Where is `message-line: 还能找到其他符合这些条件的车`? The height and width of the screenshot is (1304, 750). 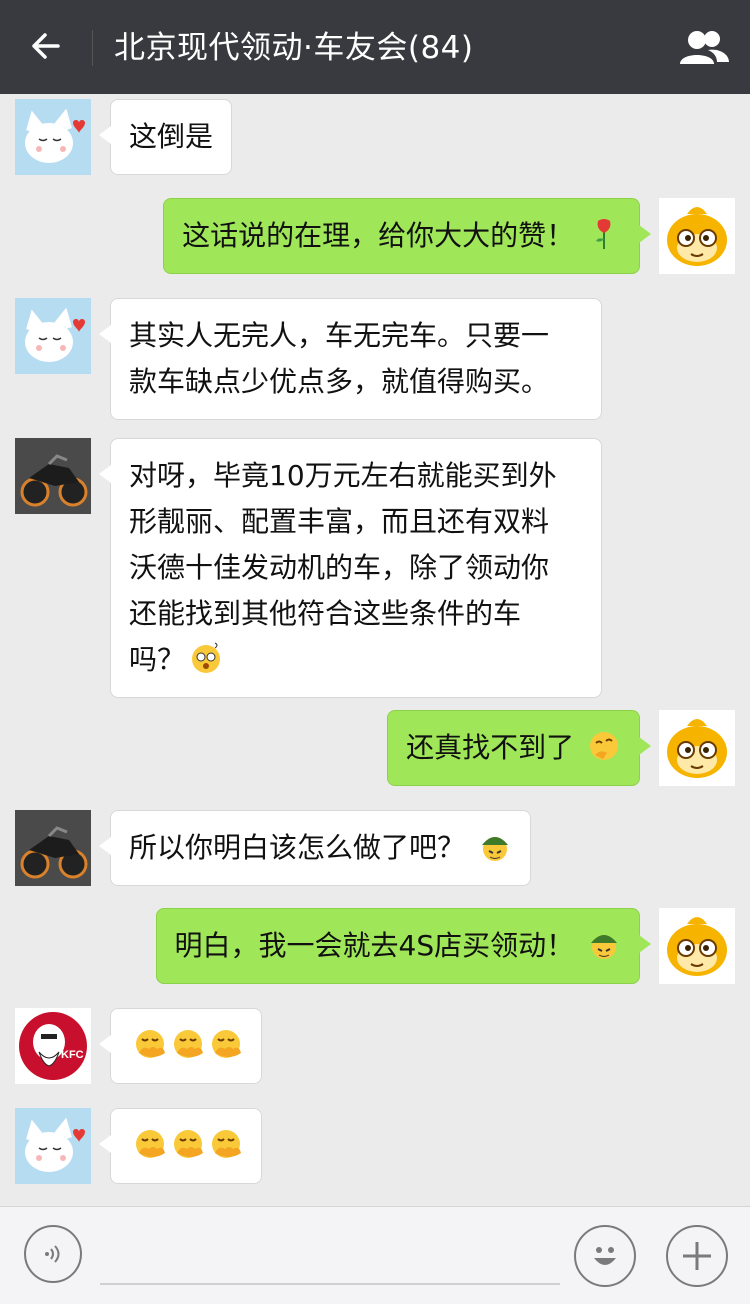 message-line: 还能找到其他符合这些条件的车 is located at coordinates (325, 613).